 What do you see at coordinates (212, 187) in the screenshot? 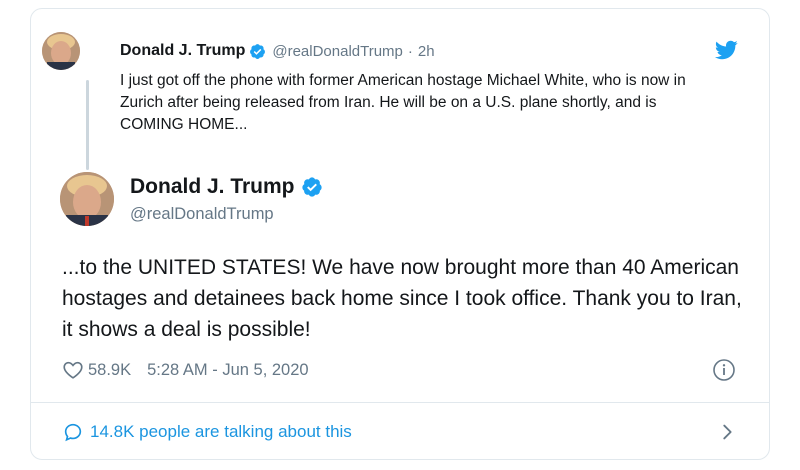
I see `author-name: Donald J. Trump` at bounding box center [212, 187].